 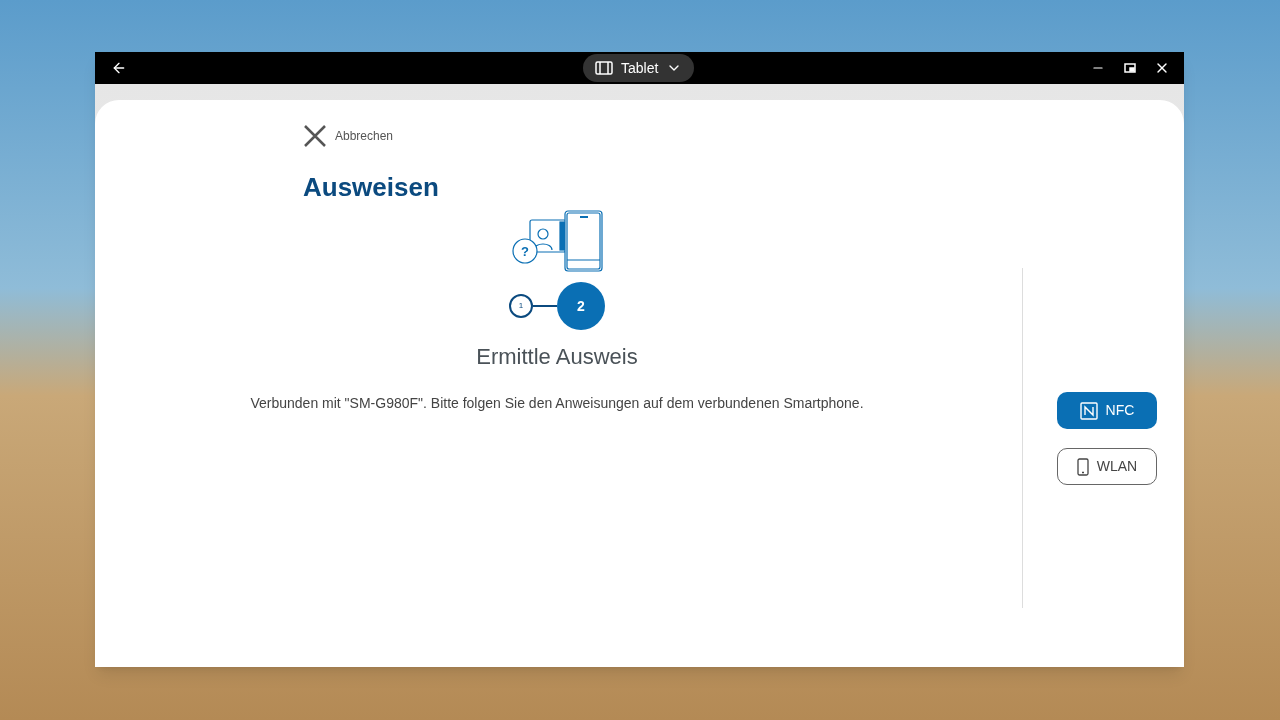 What do you see at coordinates (604, 68) in the screenshot?
I see `tablet-icon` at bounding box center [604, 68].